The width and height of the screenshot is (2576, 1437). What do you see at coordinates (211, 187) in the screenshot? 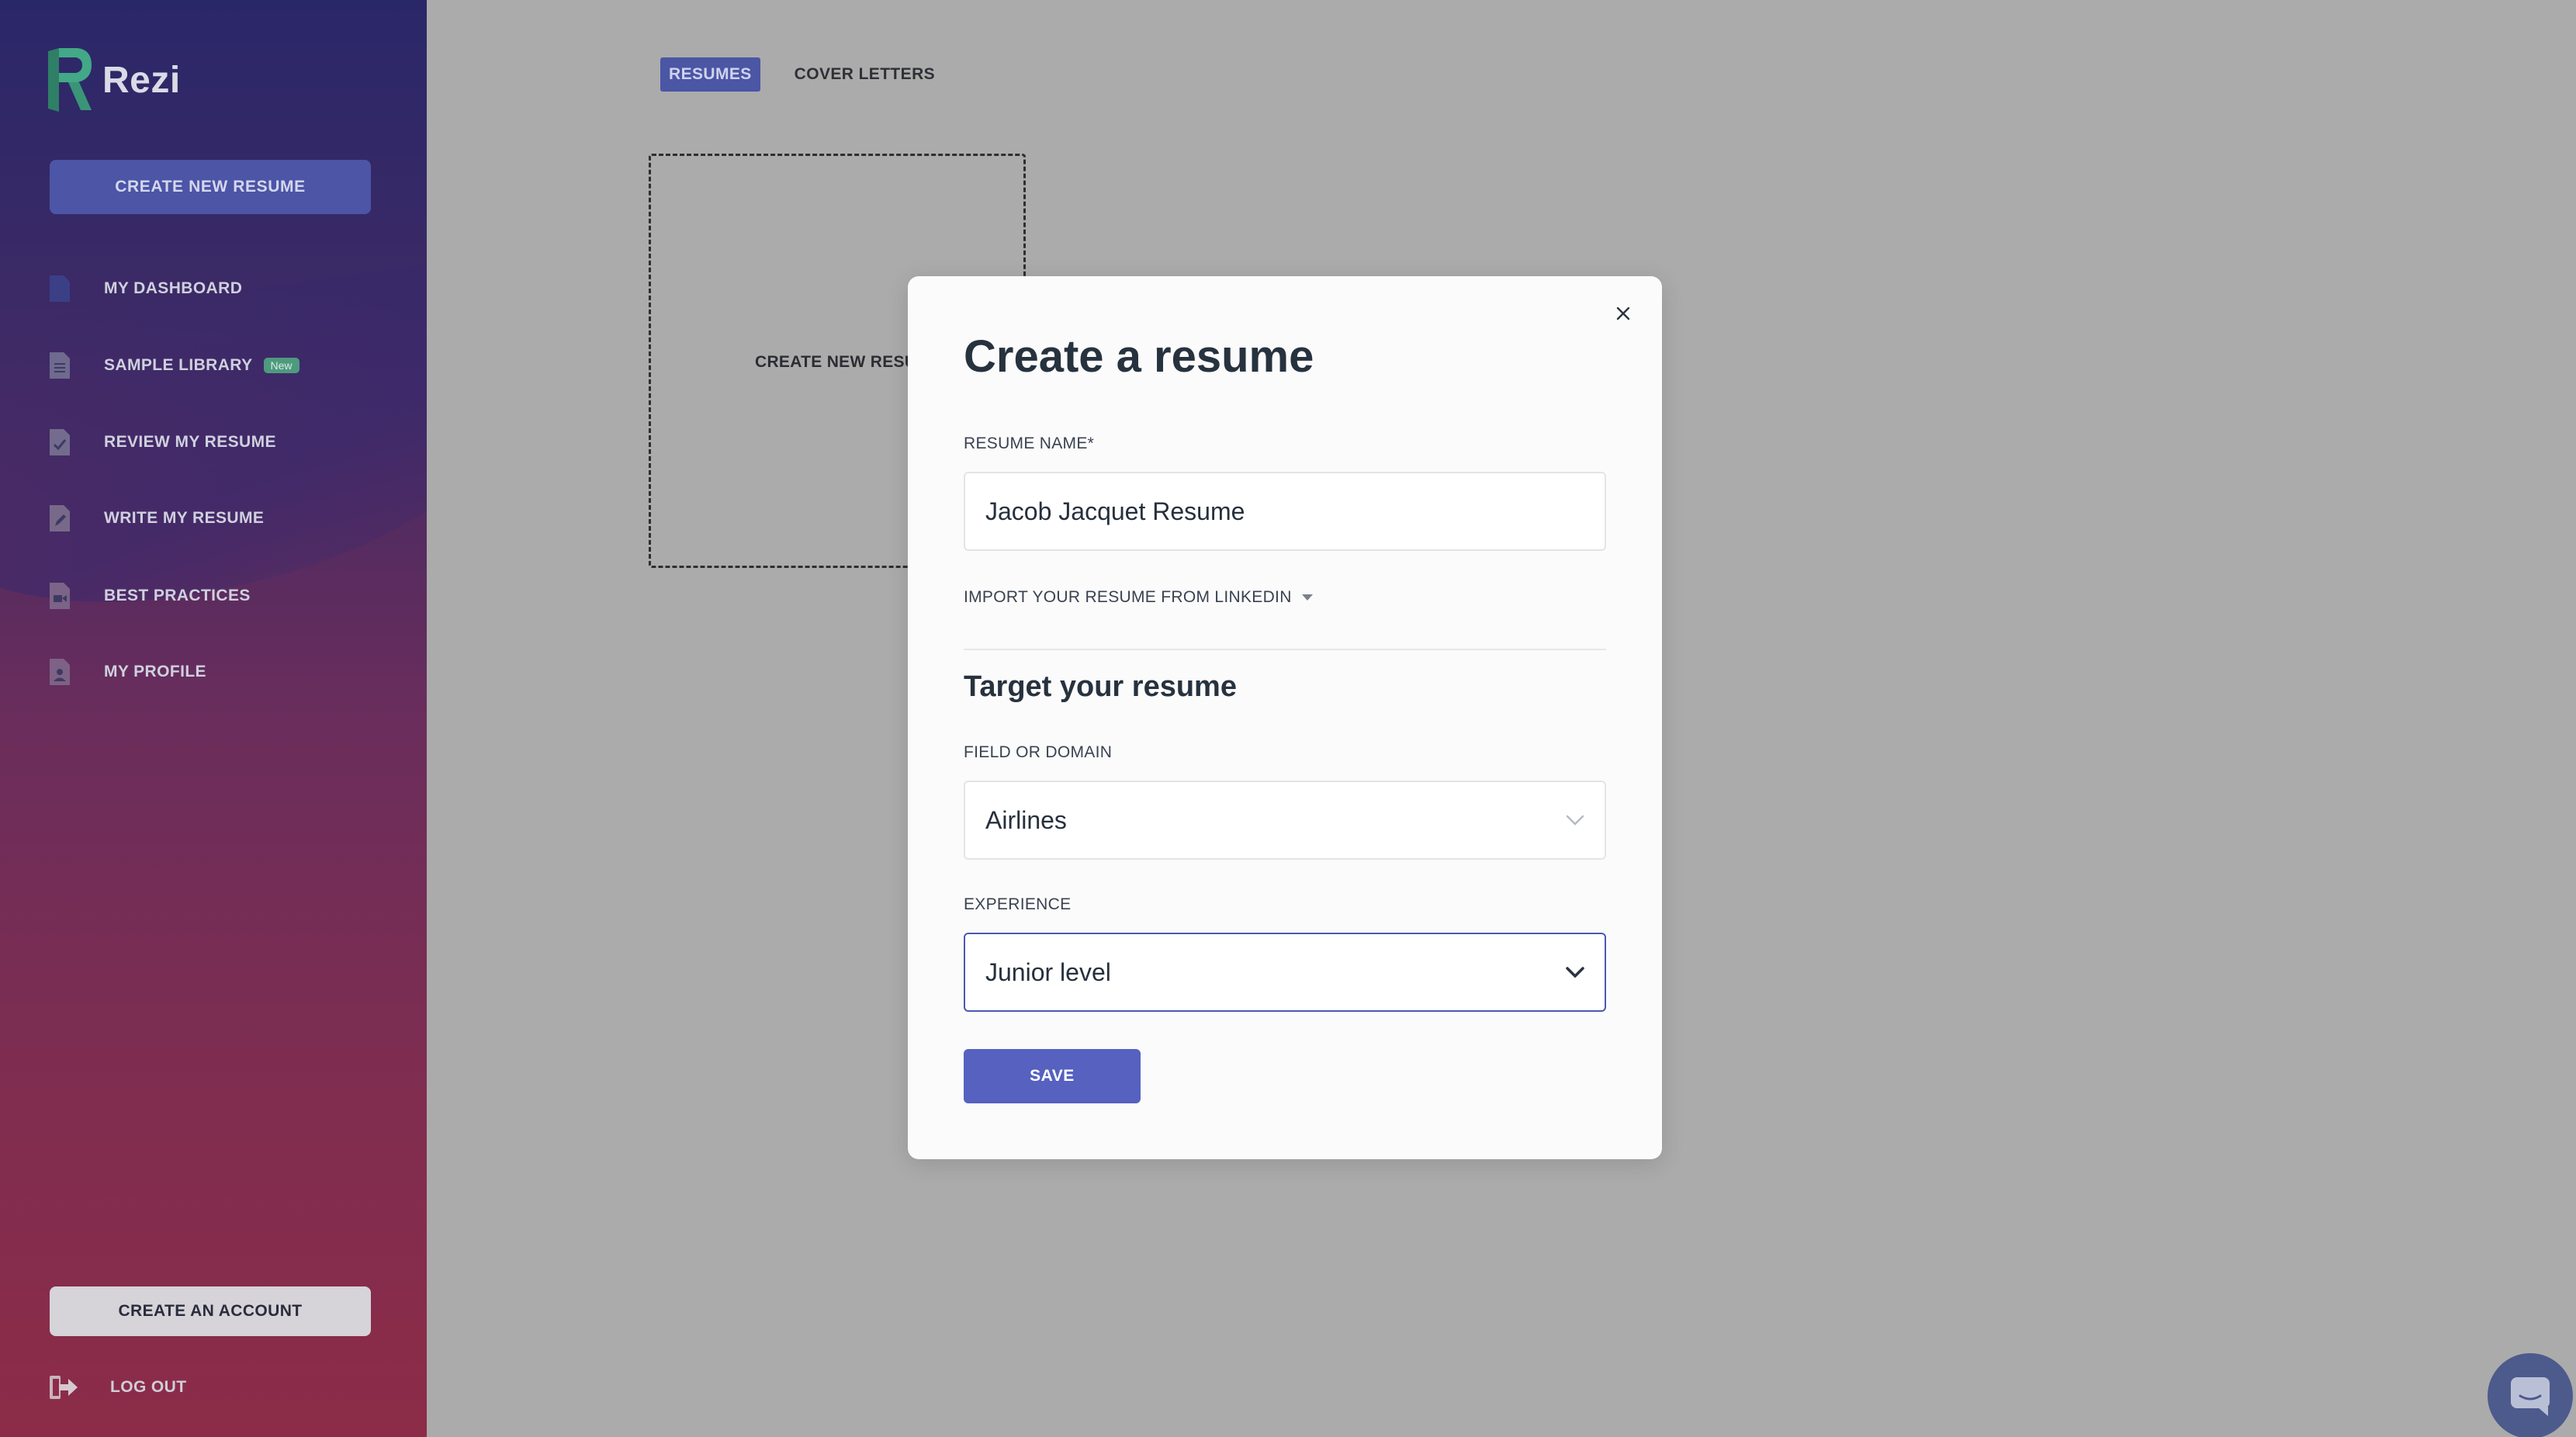
I see `create-new-resume-button: CREATE NEW RESUME` at bounding box center [211, 187].